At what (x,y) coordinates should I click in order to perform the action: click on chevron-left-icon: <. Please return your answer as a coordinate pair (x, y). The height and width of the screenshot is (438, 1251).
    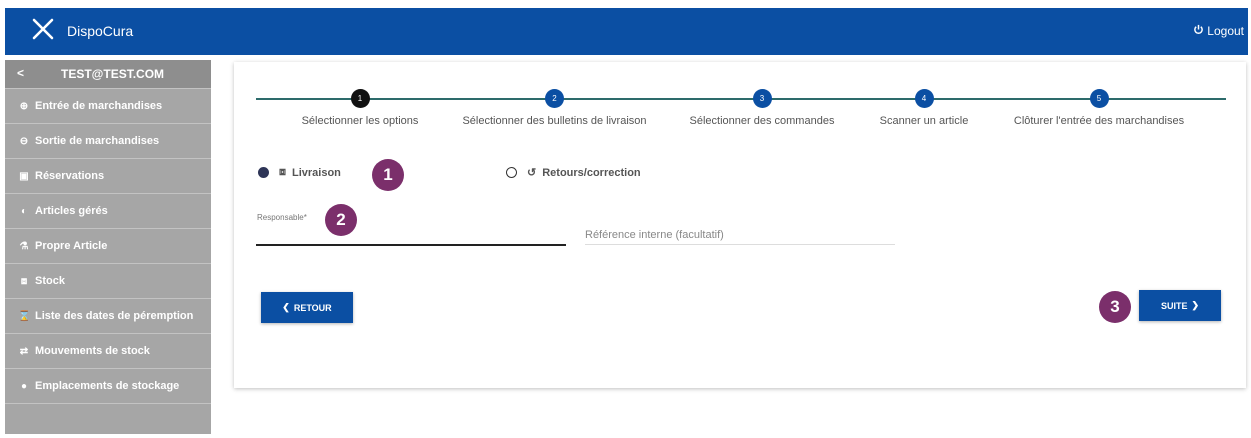
    Looking at the image, I should click on (20, 73).